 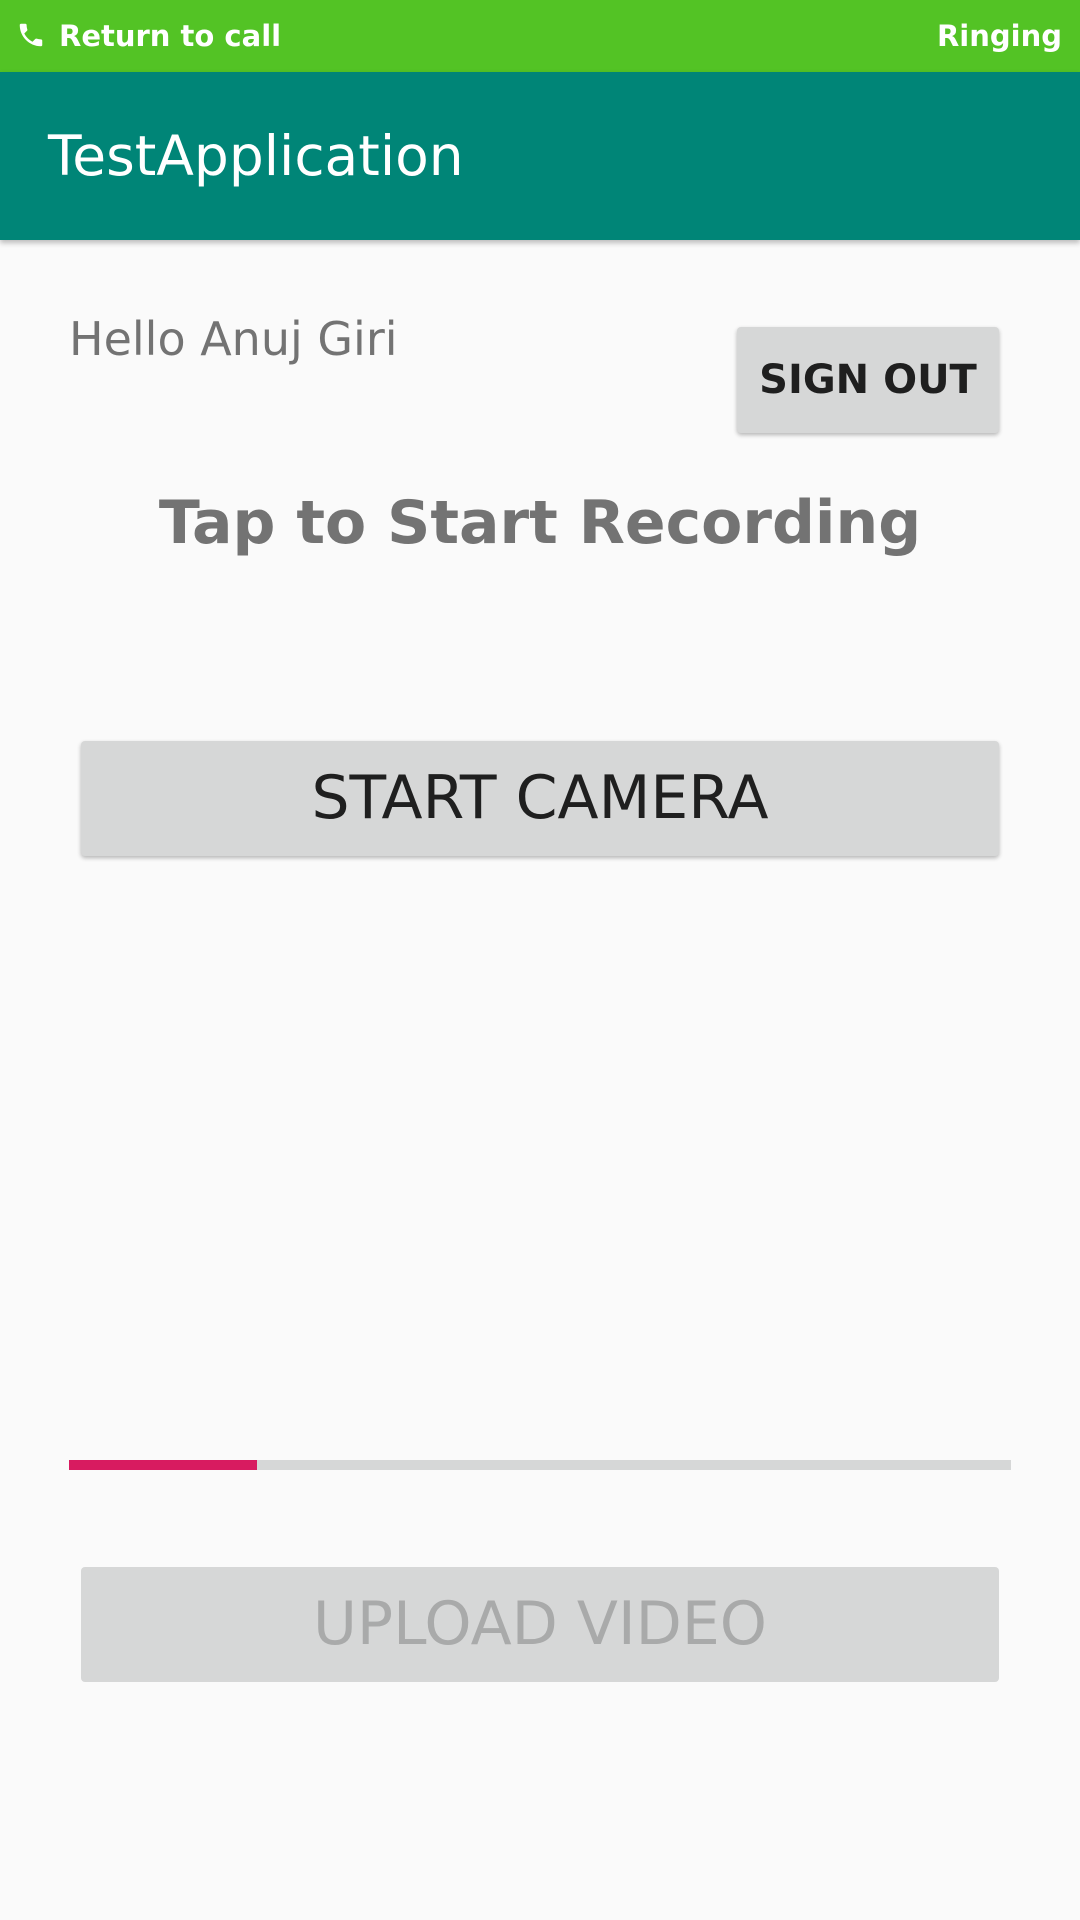 I want to click on upload-video-button: UPLOAD VIDEO, so click(x=540, y=1624).